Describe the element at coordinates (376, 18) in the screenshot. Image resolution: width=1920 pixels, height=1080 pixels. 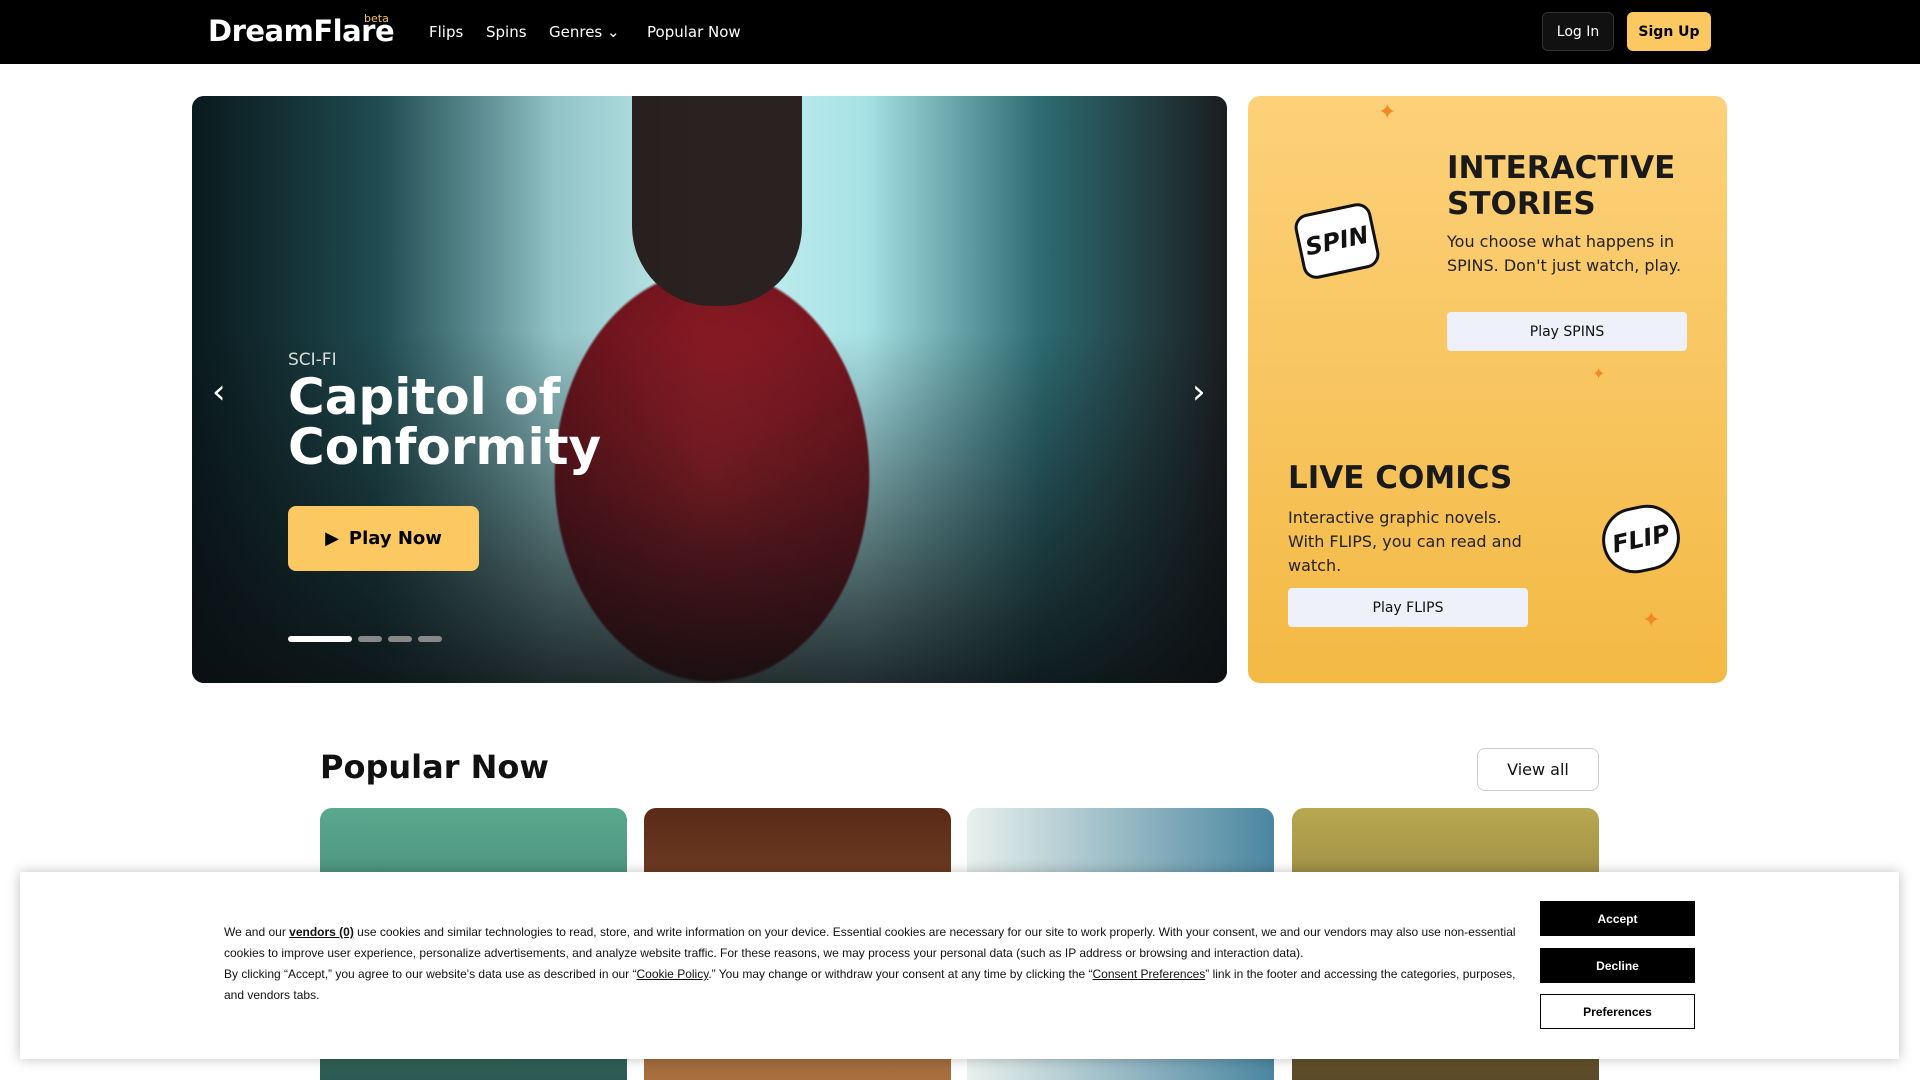
I see `beta-label: beta` at that location.